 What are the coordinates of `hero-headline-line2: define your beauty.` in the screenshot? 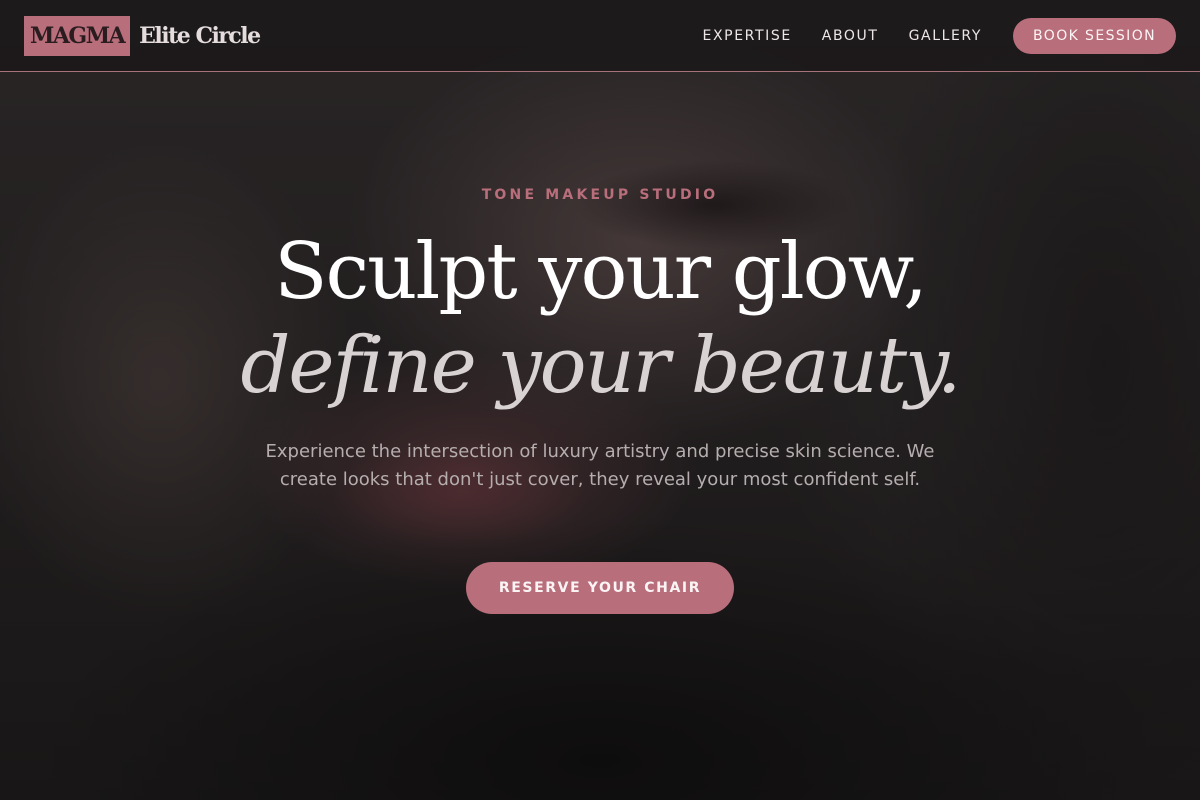 It's located at (600, 366).